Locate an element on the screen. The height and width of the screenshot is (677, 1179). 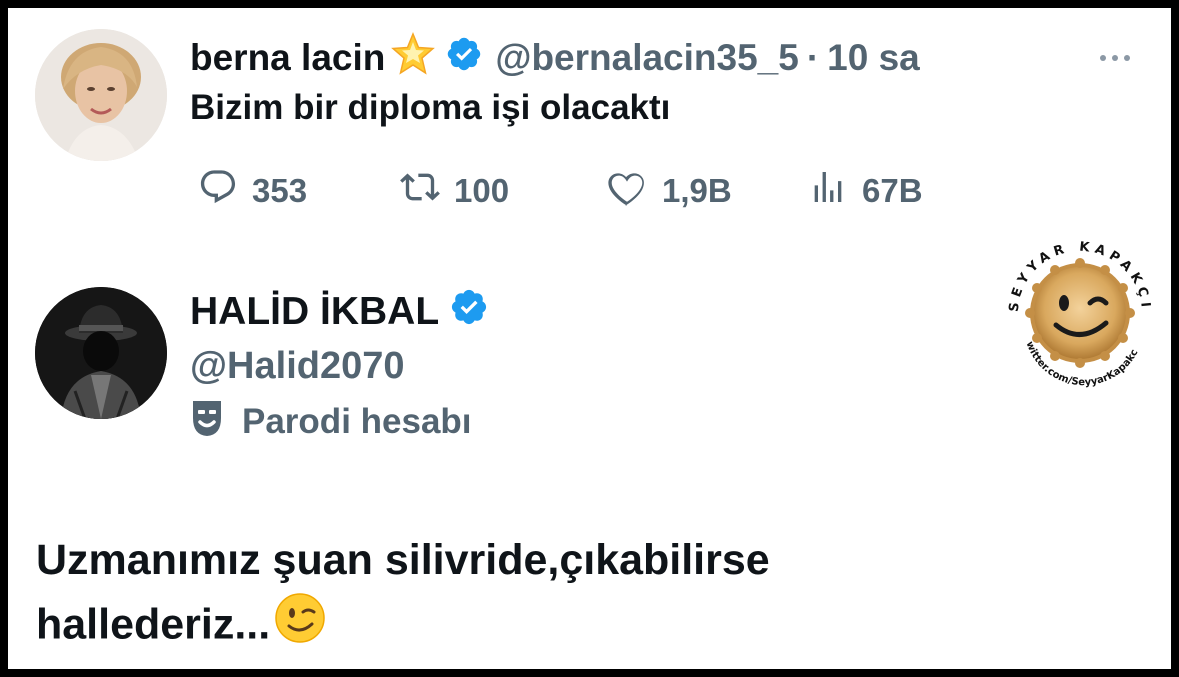
retweet-button: 100 is located at coordinates (454, 191).